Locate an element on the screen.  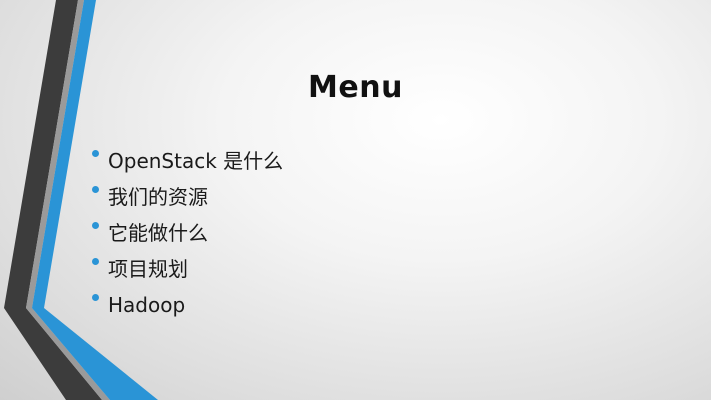
slide-title: Menu is located at coordinates (355, 87).